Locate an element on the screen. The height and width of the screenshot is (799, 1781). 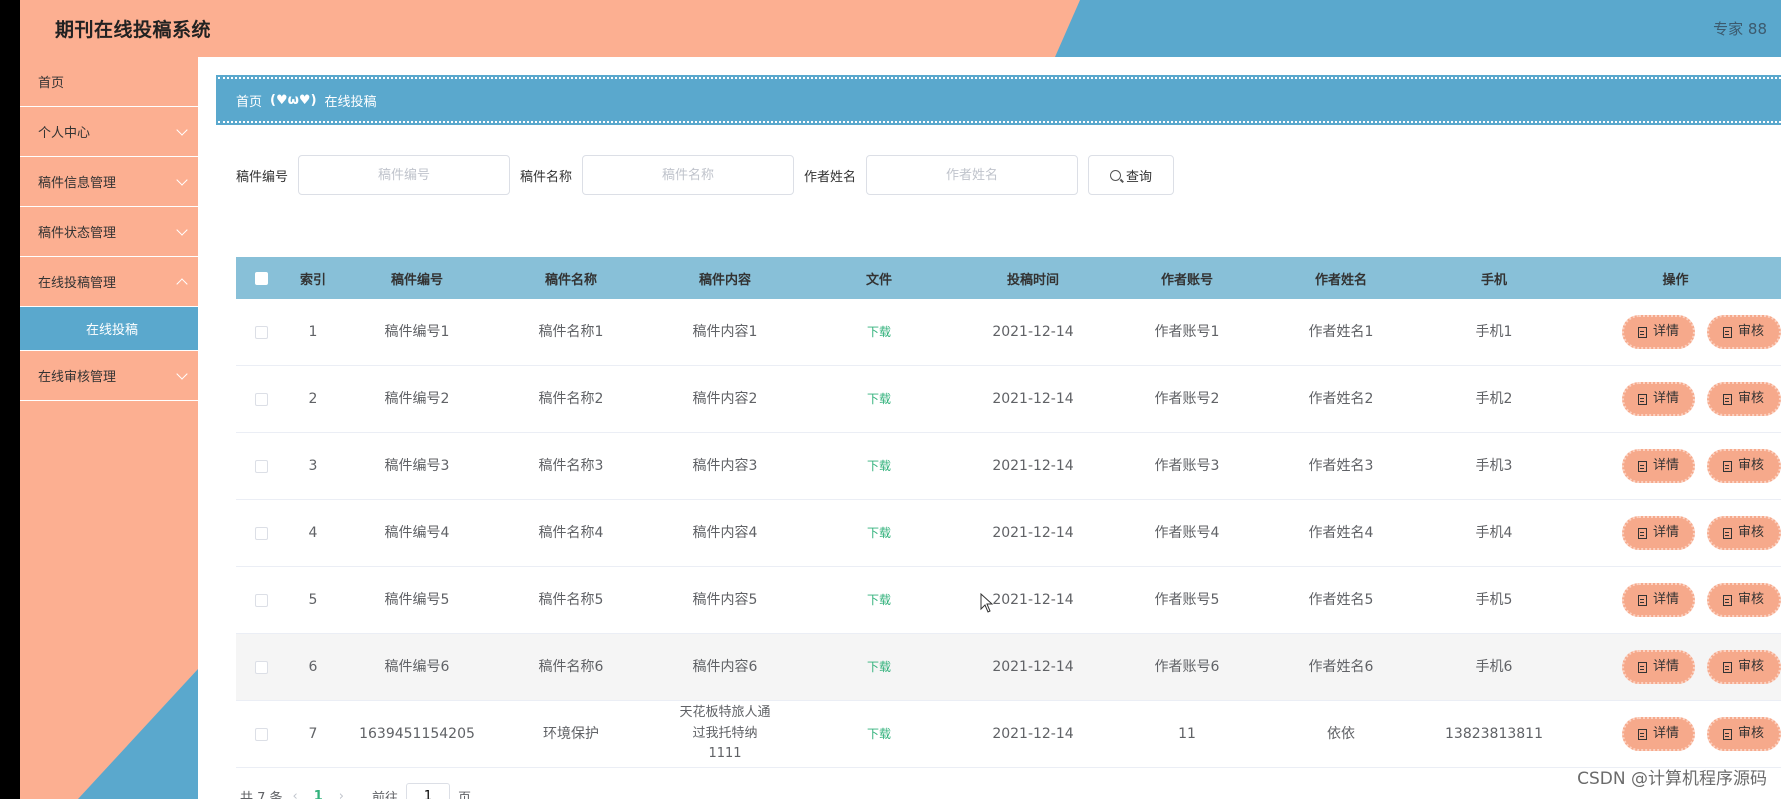
sidebar-item-online-review: 在线审核管理 is located at coordinates (109, 376).